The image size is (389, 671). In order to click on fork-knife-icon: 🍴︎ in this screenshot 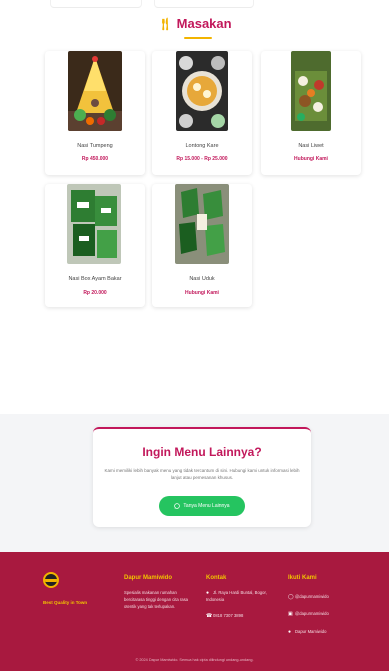, I will do `click(165, 24)`.